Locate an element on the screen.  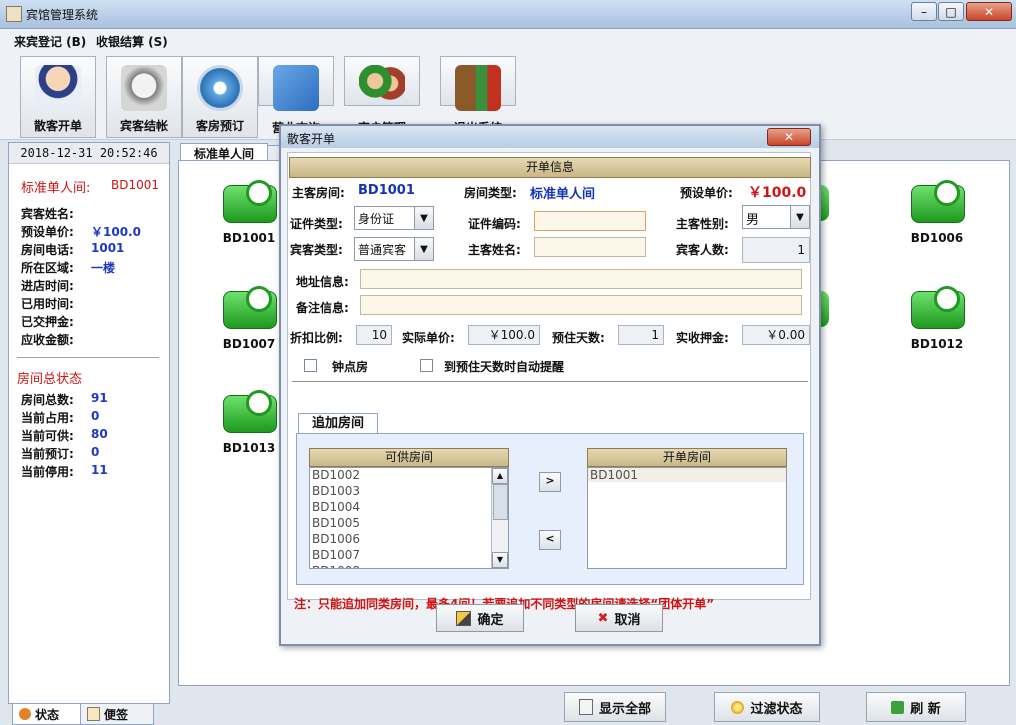
room-booking-button: 客房预订 is located at coordinates (220, 97).